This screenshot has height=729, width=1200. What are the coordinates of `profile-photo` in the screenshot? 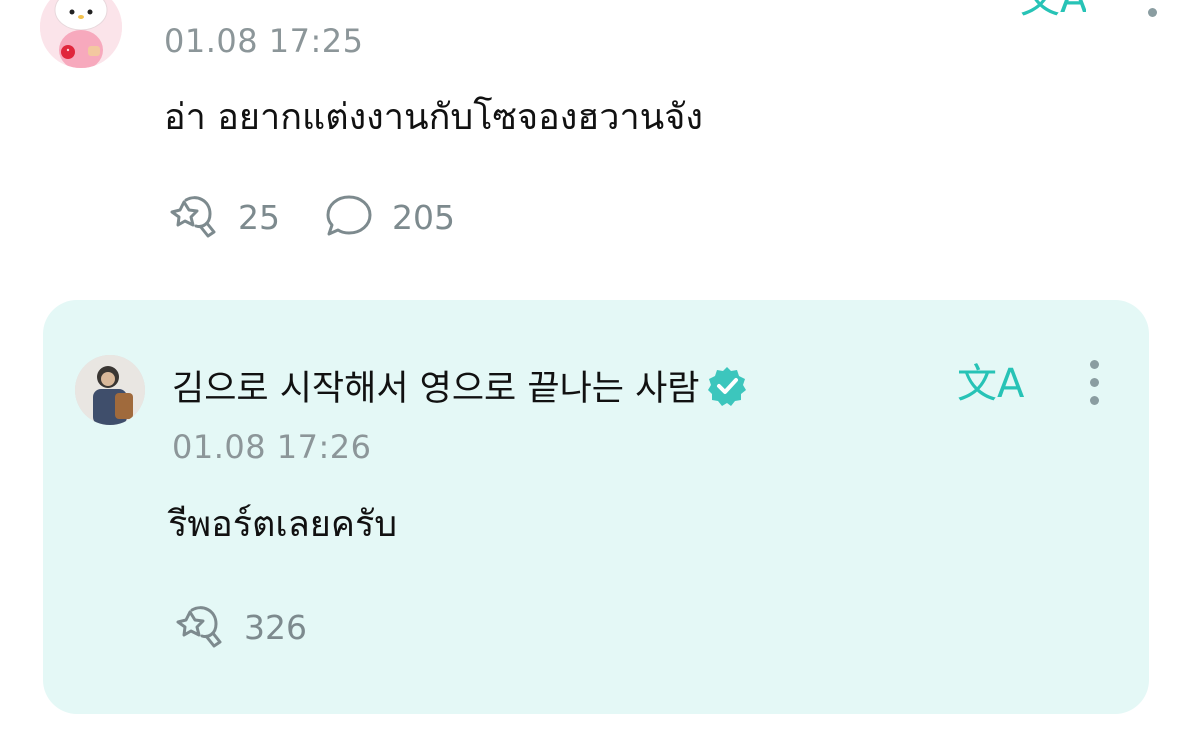 It's located at (110, 390).